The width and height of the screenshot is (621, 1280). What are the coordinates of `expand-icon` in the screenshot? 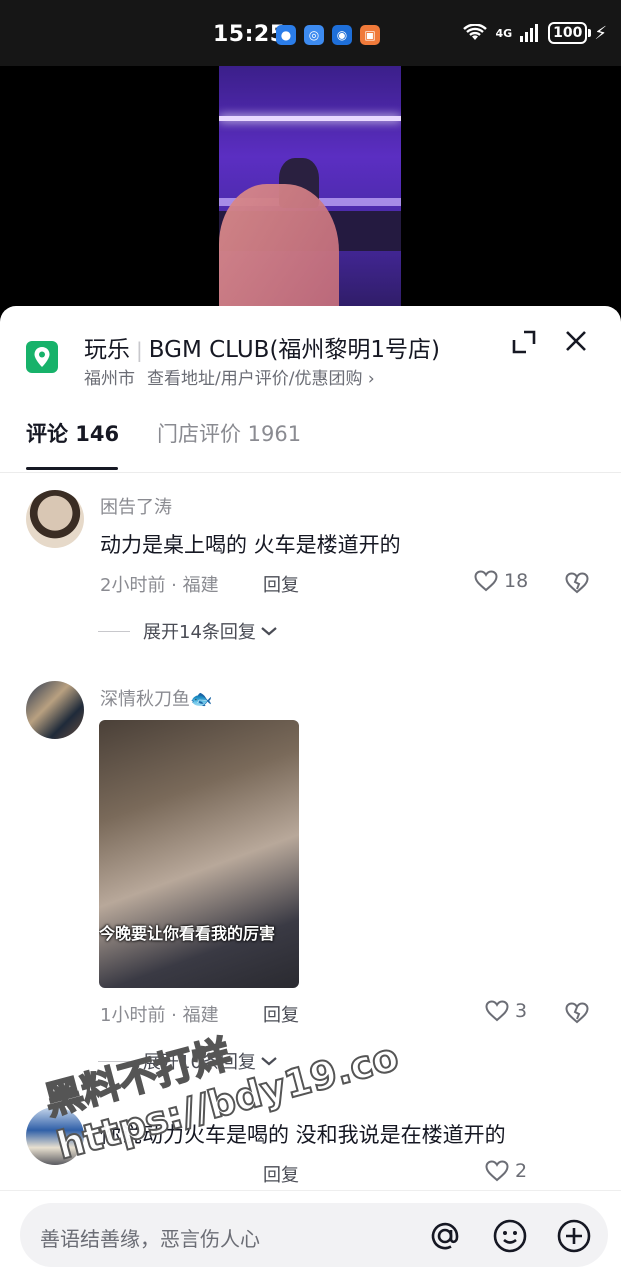 It's located at (524, 342).